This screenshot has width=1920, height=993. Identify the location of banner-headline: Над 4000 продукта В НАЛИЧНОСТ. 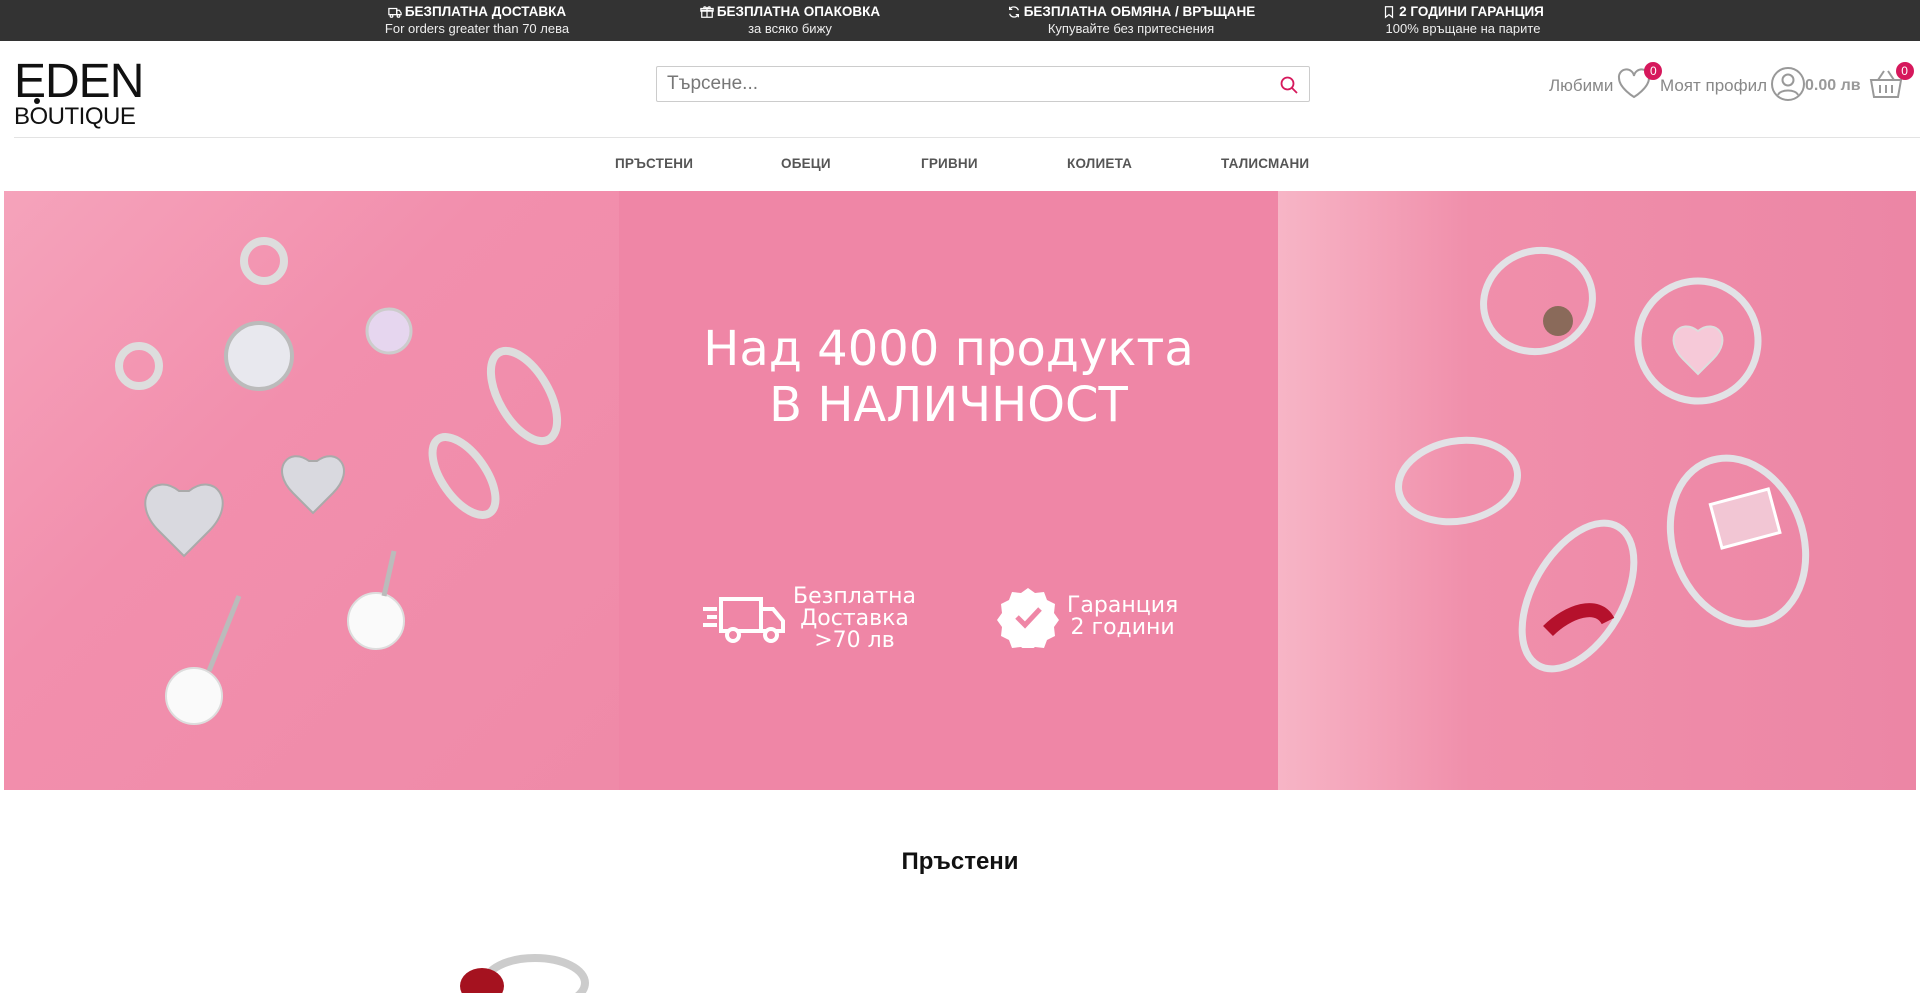
(948, 377).